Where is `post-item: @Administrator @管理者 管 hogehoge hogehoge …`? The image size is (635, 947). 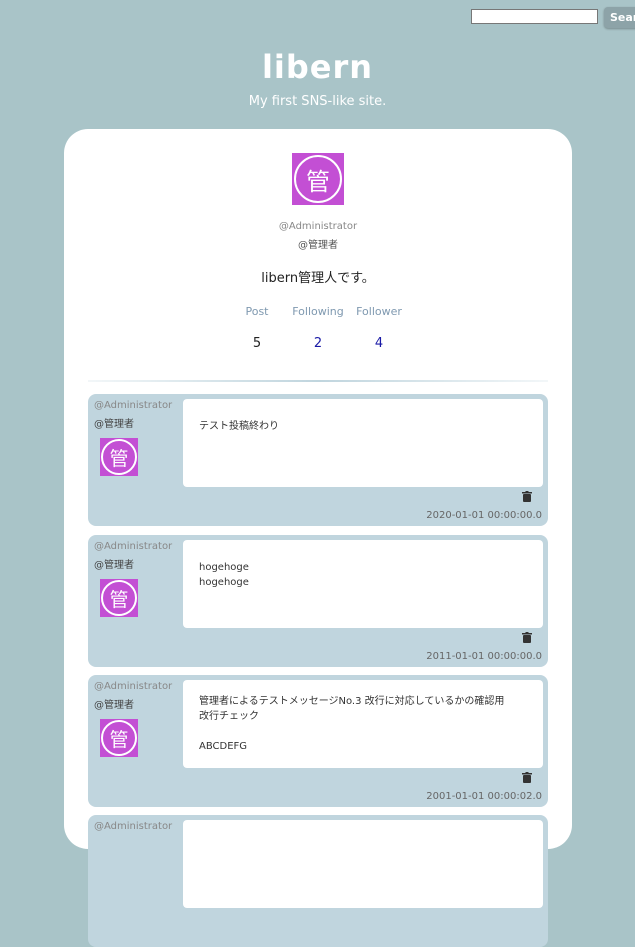 post-item: @Administrator @管理者 管 hogehoge hogehoge … is located at coordinates (318, 601).